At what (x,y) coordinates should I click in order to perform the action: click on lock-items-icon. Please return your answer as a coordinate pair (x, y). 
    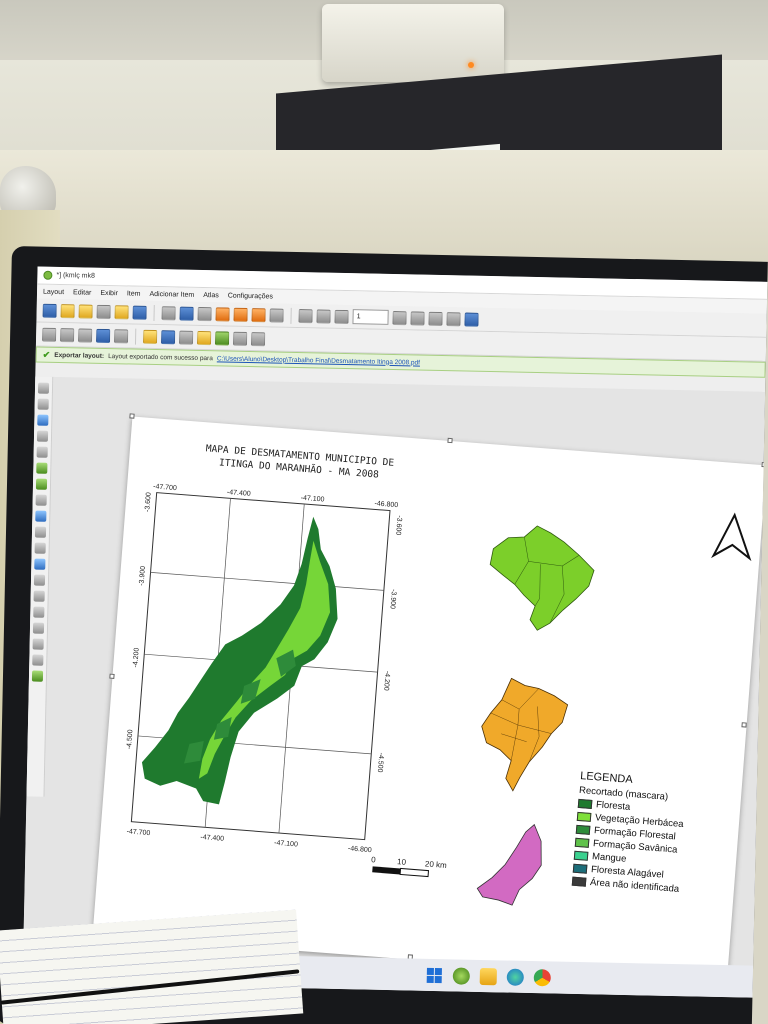
    Looking at the image, I should click on (121, 335).